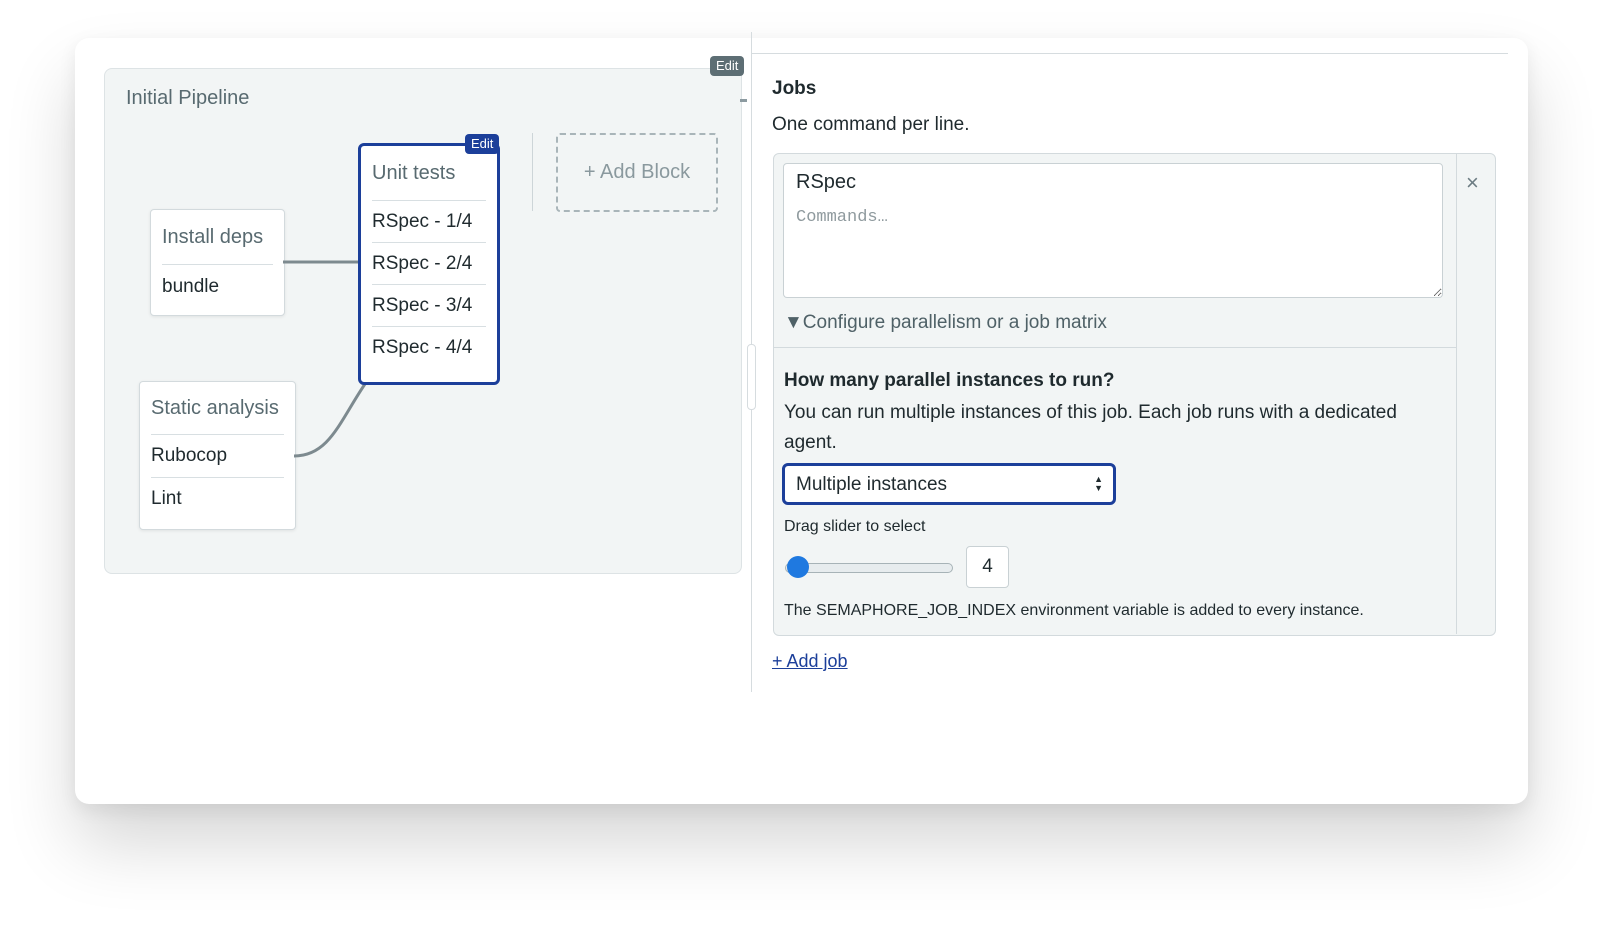 The image size is (1616, 945). I want to click on instances-count-input: 4, so click(987, 567).